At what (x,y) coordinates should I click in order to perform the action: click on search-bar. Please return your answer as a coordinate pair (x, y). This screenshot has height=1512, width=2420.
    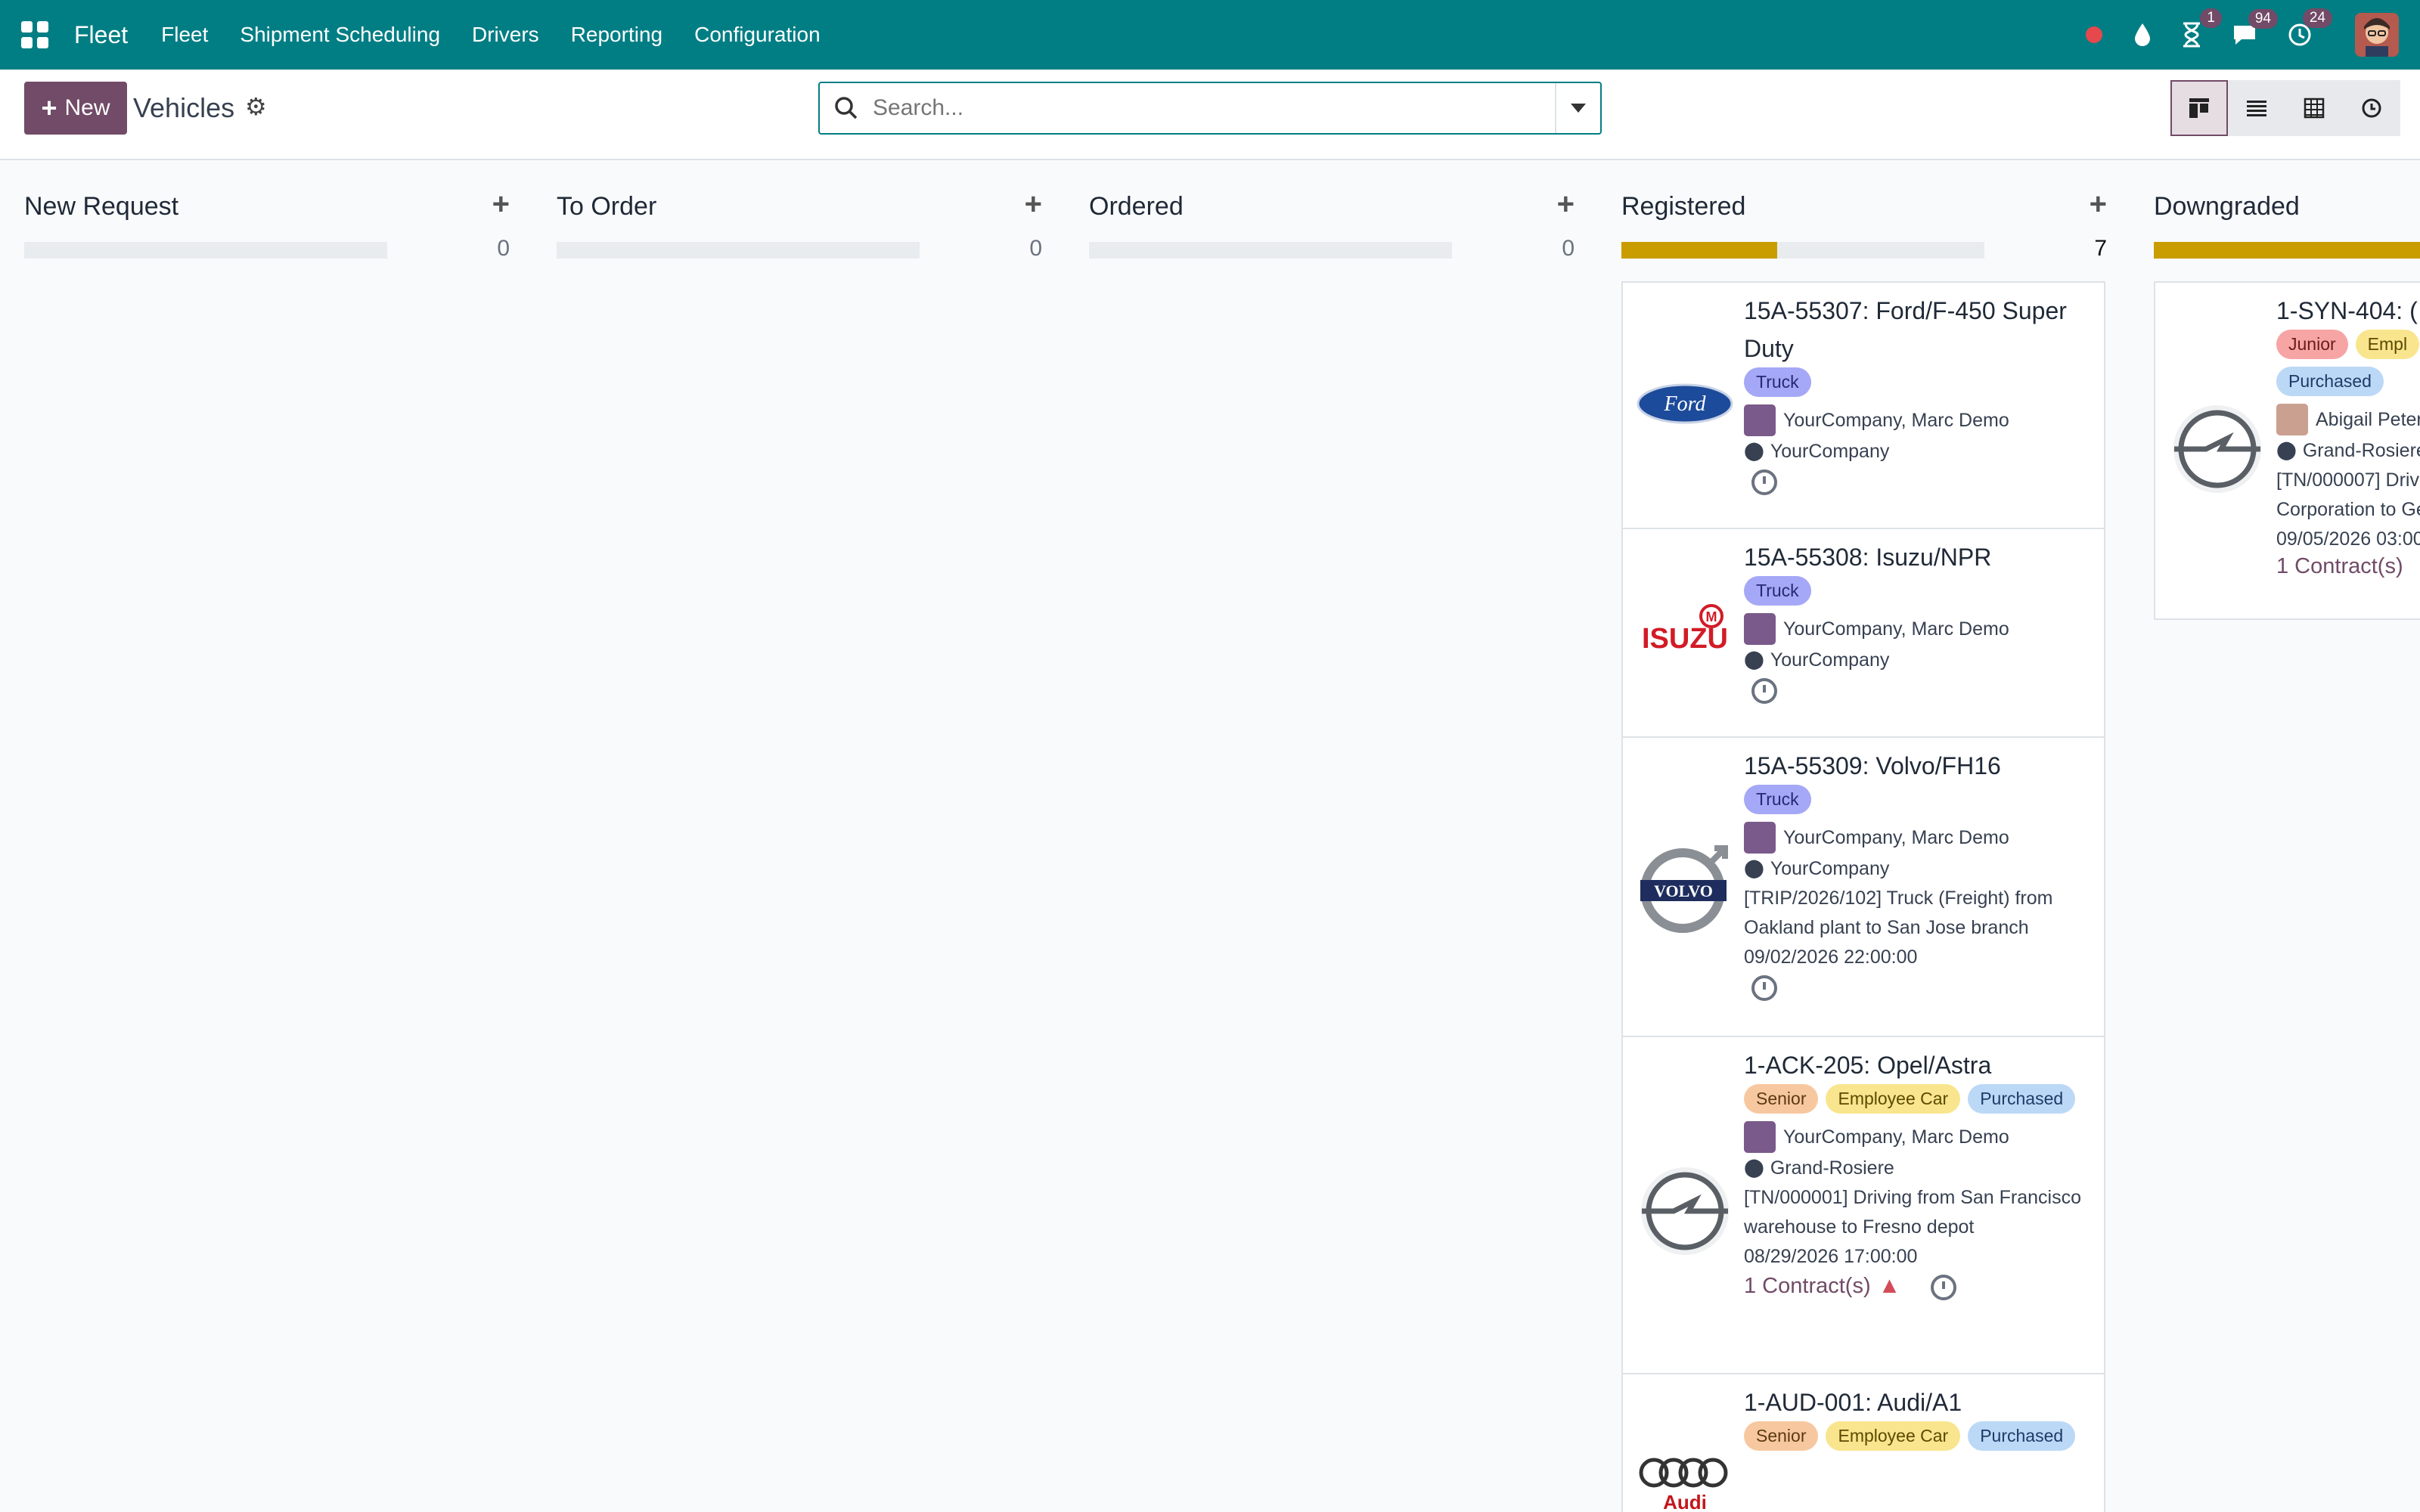
    Looking at the image, I should click on (1210, 109).